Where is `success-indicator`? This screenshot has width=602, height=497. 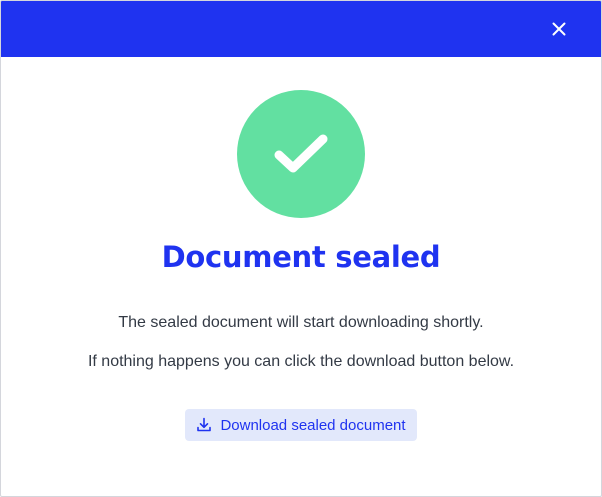
success-indicator is located at coordinates (301, 154).